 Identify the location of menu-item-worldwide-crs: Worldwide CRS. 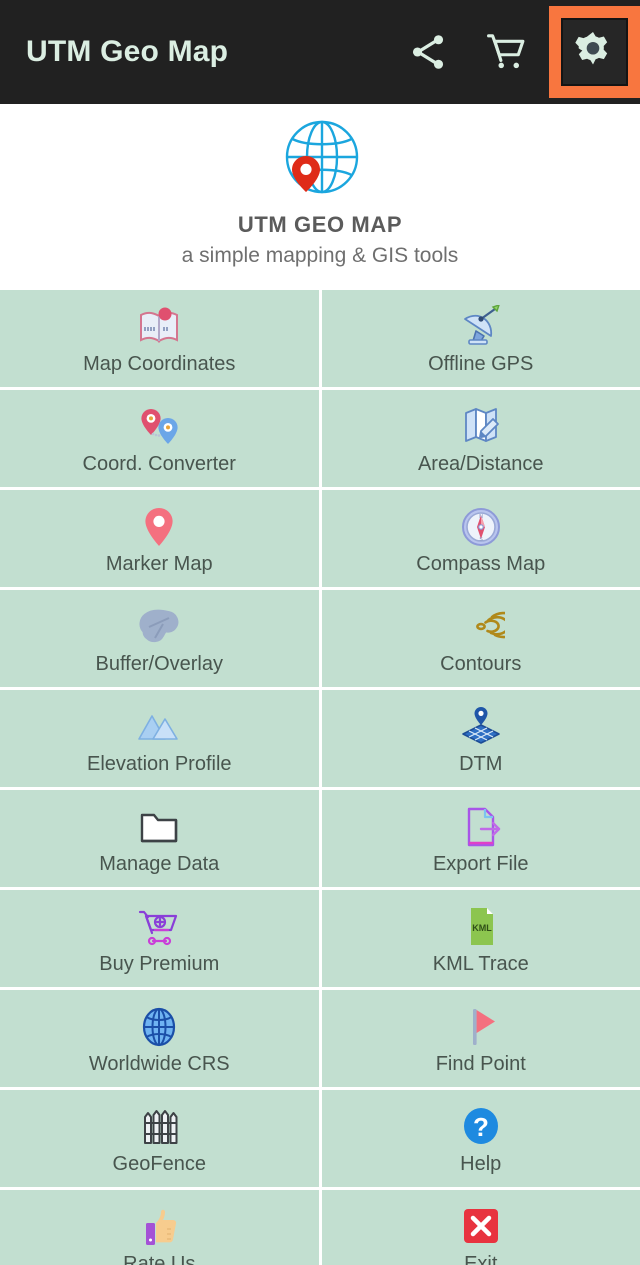
(159, 1038).